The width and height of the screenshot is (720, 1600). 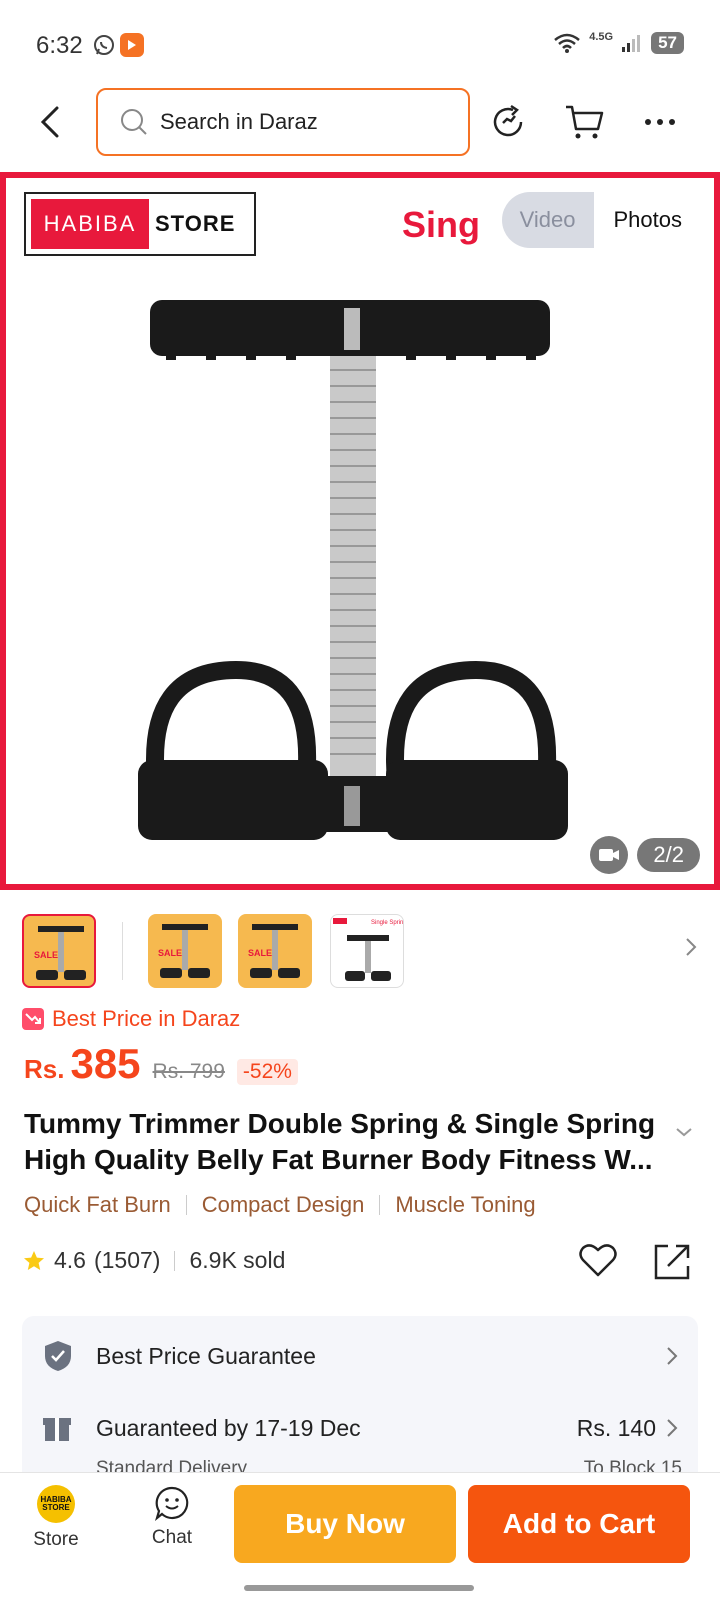 I want to click on image-overlay-text: Sing, so click(x=441, y=224).